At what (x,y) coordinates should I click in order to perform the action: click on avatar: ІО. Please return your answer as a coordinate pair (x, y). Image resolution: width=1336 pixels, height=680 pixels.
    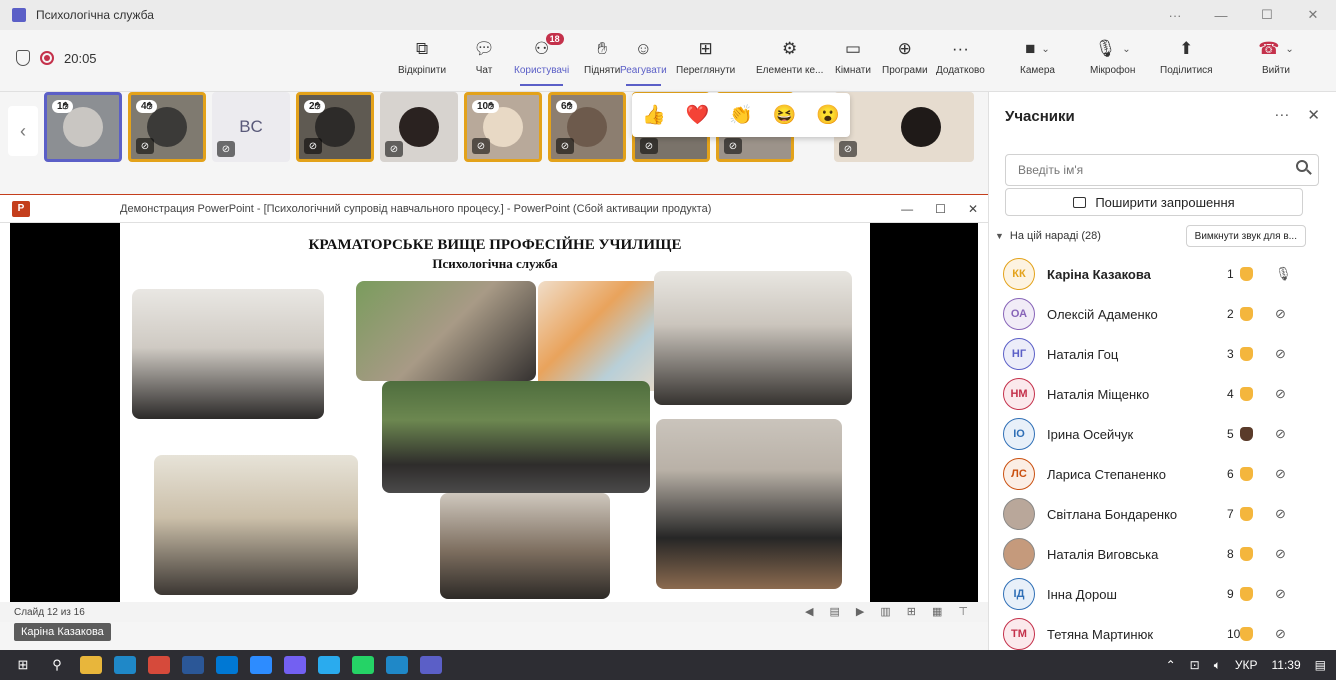
    Looking at the image, I should click on (1019, 434).